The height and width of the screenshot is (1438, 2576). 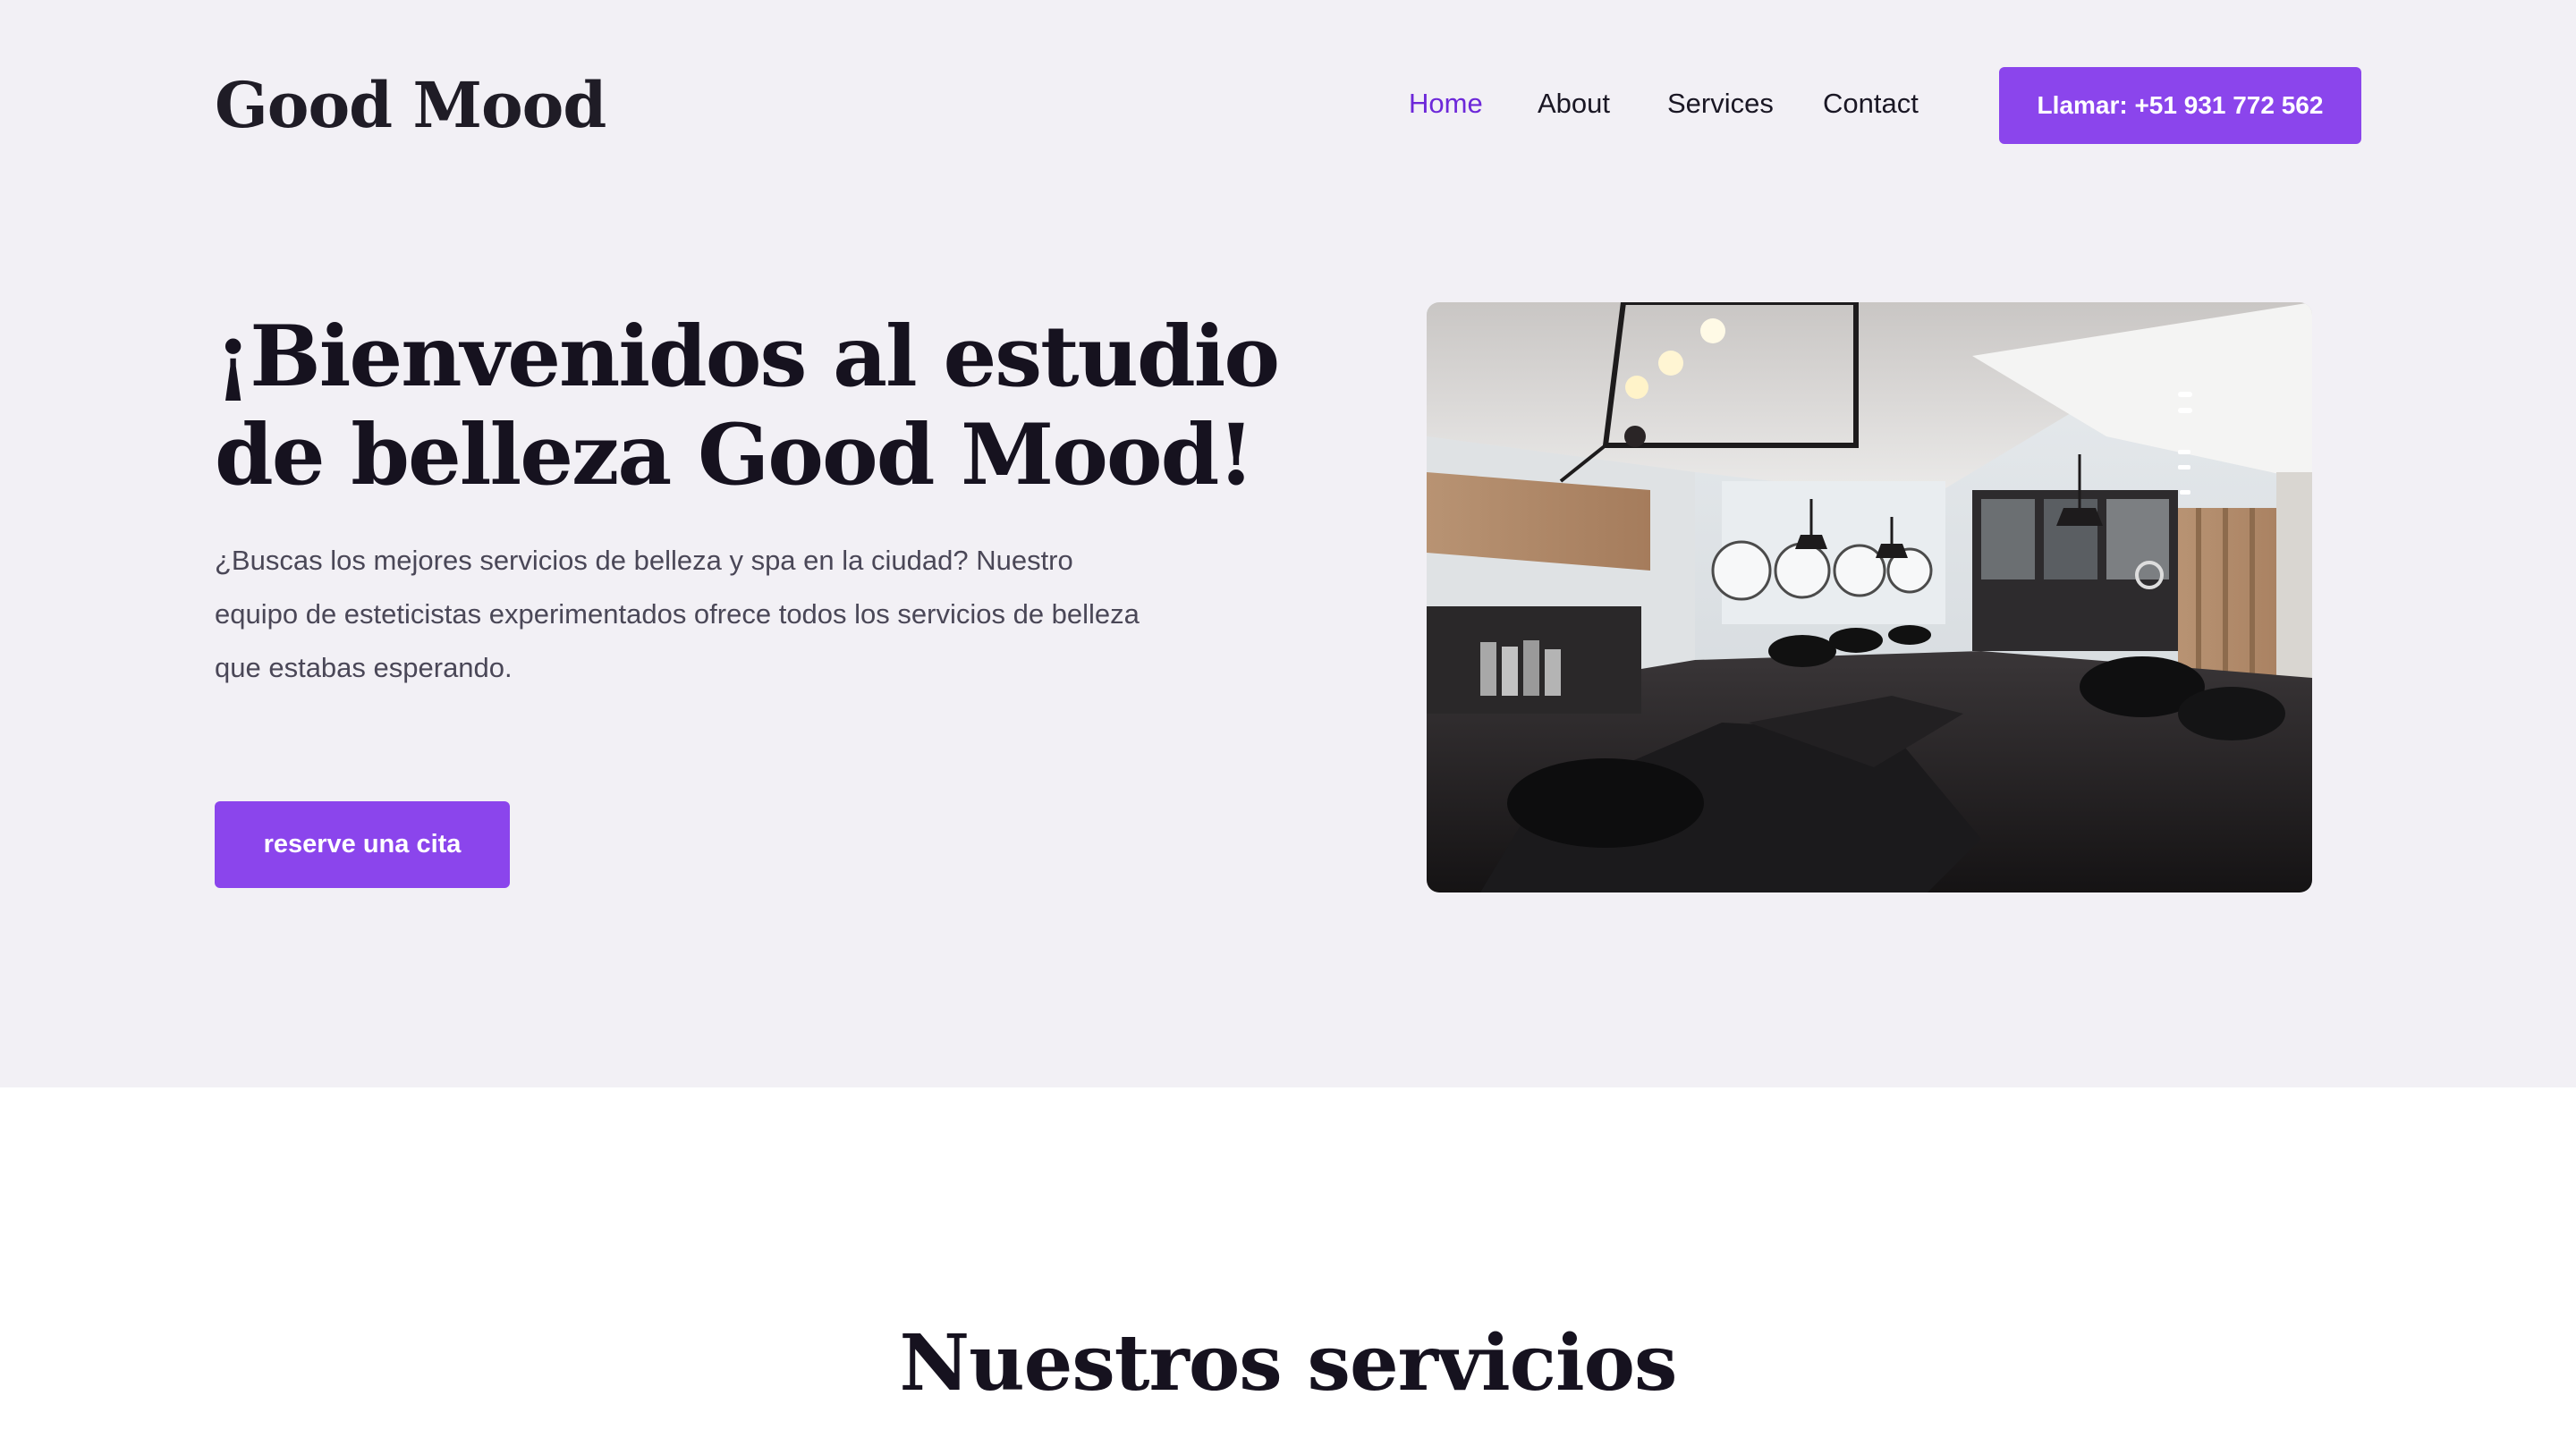 What do you see at coordinates (1871, 103) in the screenshot?
I see `nav-item-contact: Contact` at bounding box center [1871, 103].